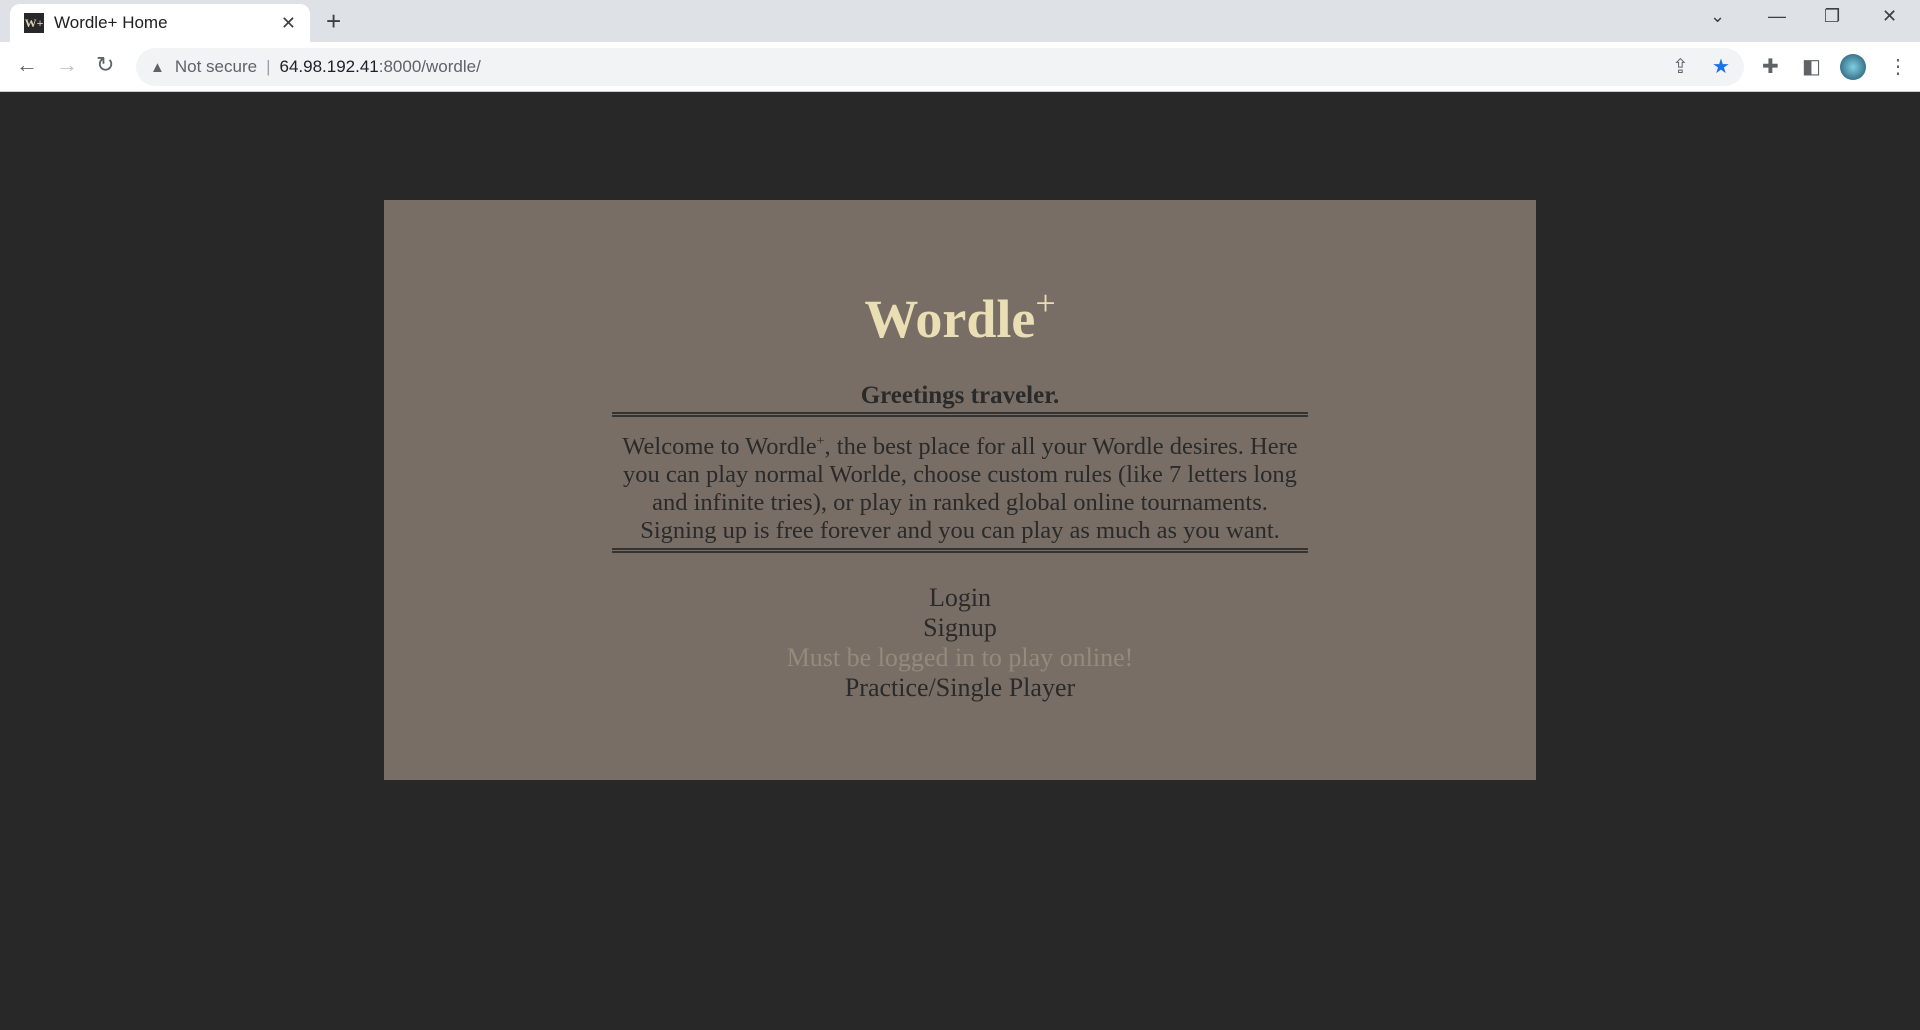 This screenshot has width=1920, height=1030. Describe the element at coordinates (940, 67) in the screenshot. I see `address-bar: ▲ Not secure | 64.98.192.41:8000/wordle/` at that location.